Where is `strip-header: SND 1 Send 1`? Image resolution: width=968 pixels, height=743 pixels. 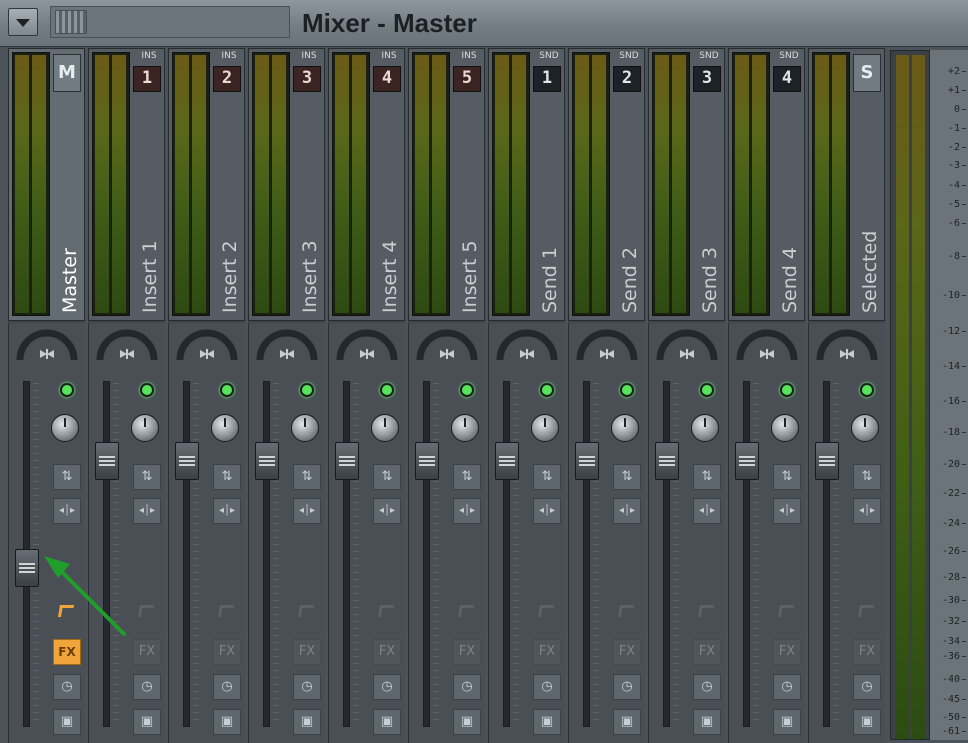 strip-header: SND 1 Send 1 is located at coordinates (526, 184).